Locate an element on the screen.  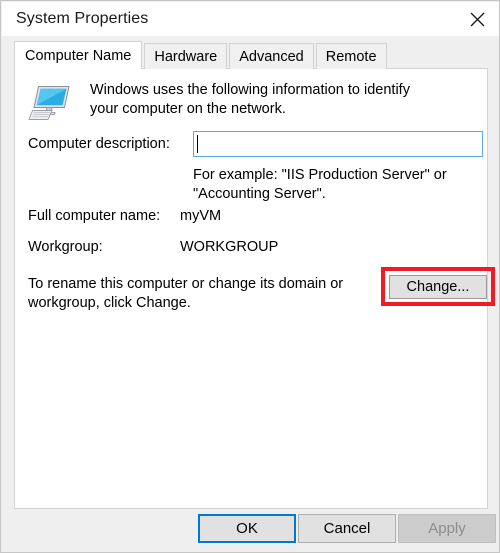
tab-label: Hardware is located at coordinates (186, 56).